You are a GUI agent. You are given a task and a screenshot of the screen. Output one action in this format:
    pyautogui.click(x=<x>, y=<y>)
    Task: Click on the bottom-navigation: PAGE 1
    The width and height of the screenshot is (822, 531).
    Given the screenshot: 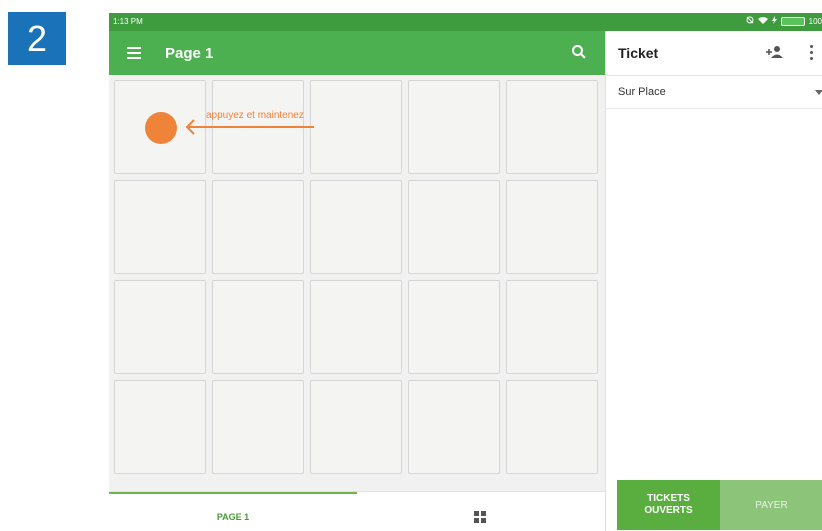 What is the action you would take?
    pyautogui.click(x=357, y=511)
    